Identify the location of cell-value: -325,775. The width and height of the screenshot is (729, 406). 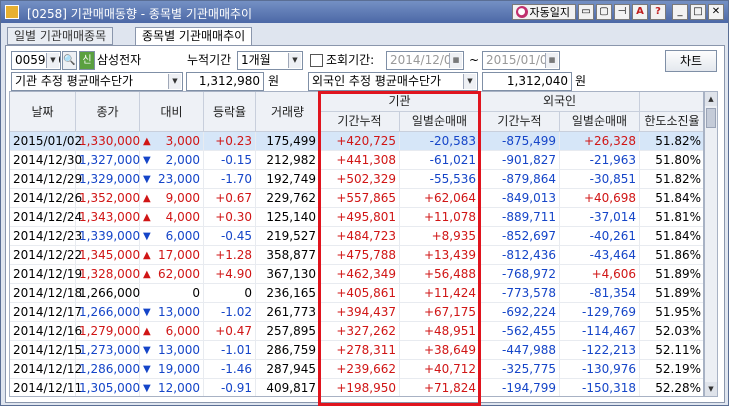
(529, 369).